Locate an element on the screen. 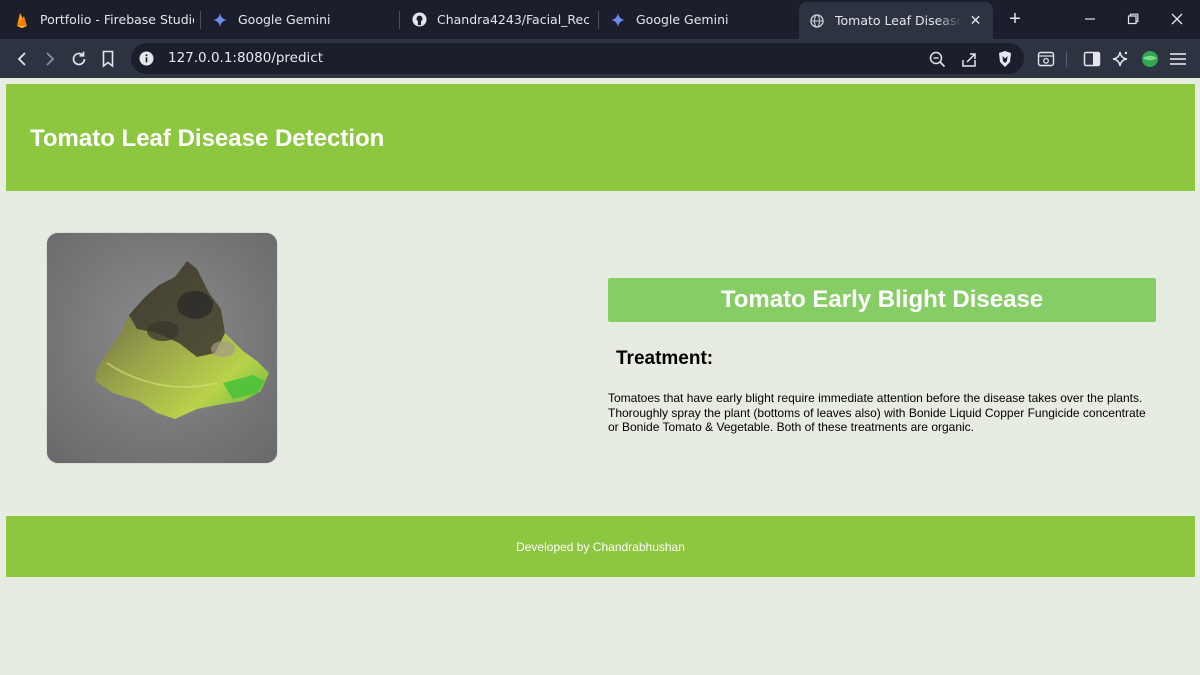 Image resolution: width=1200 pixels, height=675 pixels. forward-button is located at coordinates (50, 59).